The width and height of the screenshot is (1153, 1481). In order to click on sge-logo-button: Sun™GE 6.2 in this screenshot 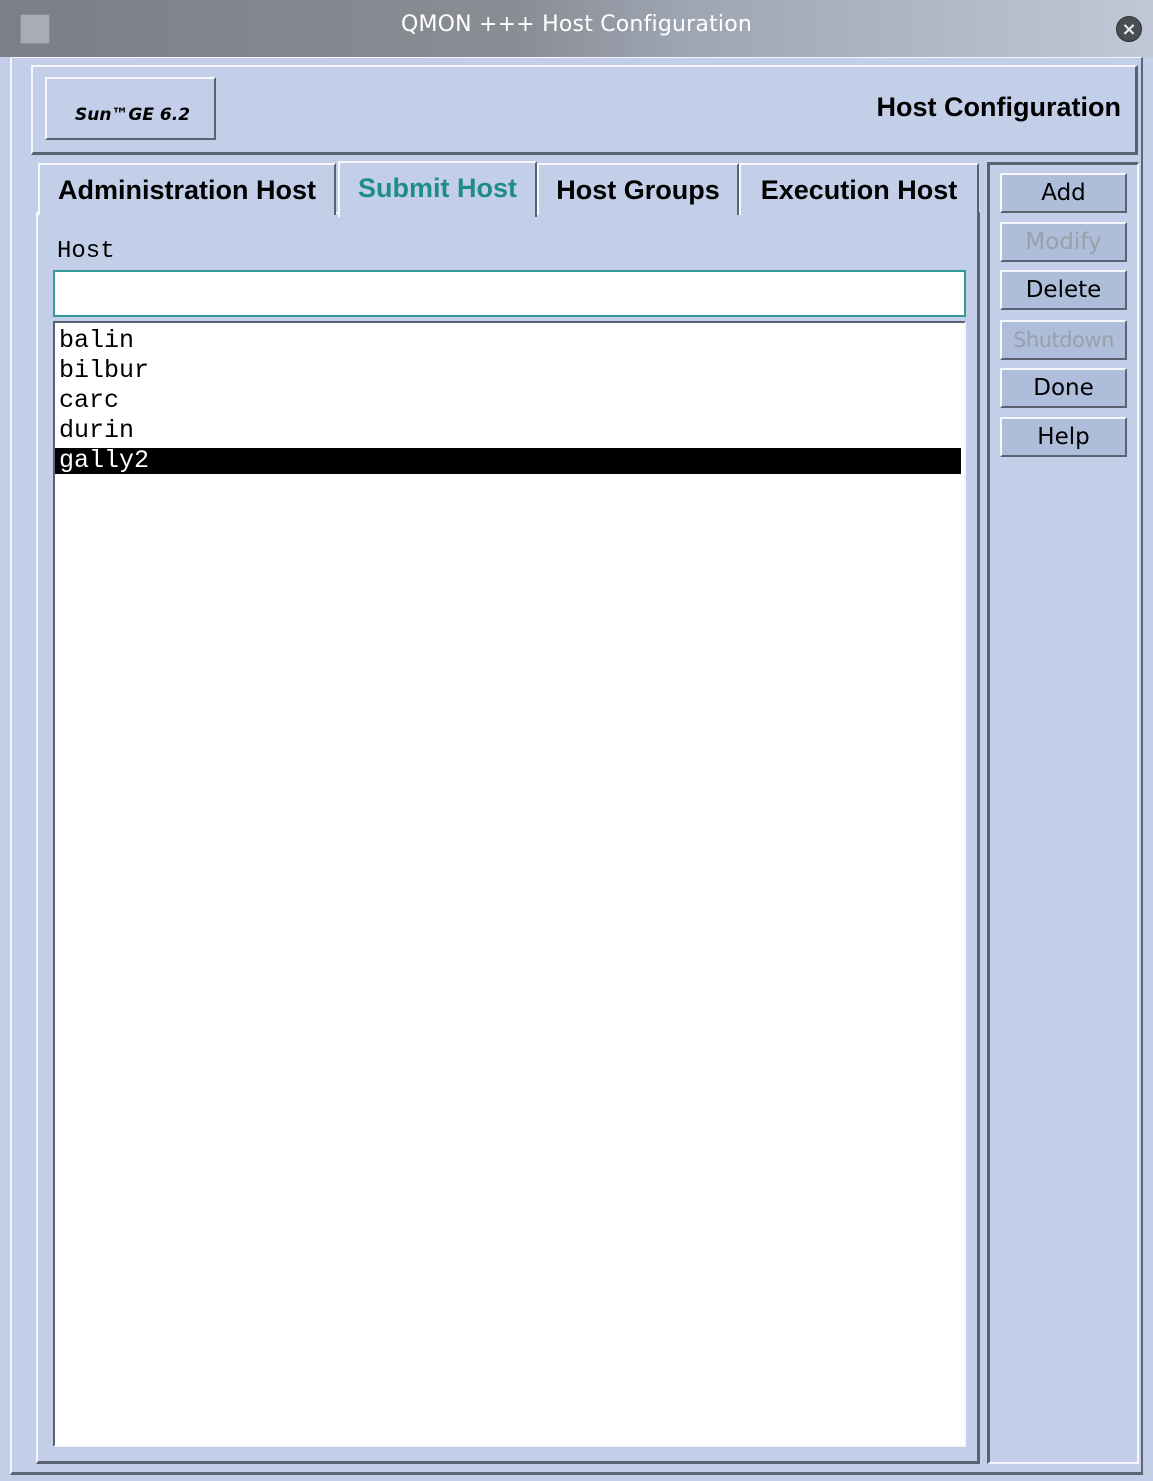, I will do `click(130, 108)`.